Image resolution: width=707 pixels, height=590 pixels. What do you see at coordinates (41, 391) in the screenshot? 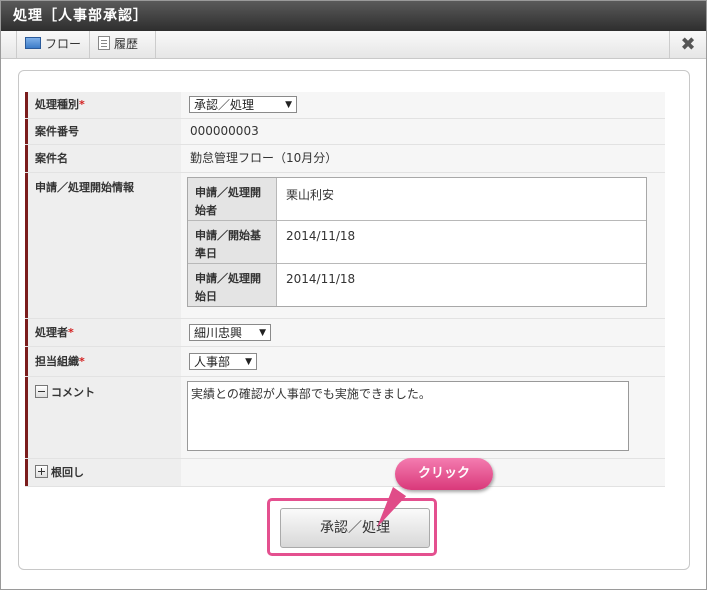
I see `collapse-icon` at bounding box center [41, 391].